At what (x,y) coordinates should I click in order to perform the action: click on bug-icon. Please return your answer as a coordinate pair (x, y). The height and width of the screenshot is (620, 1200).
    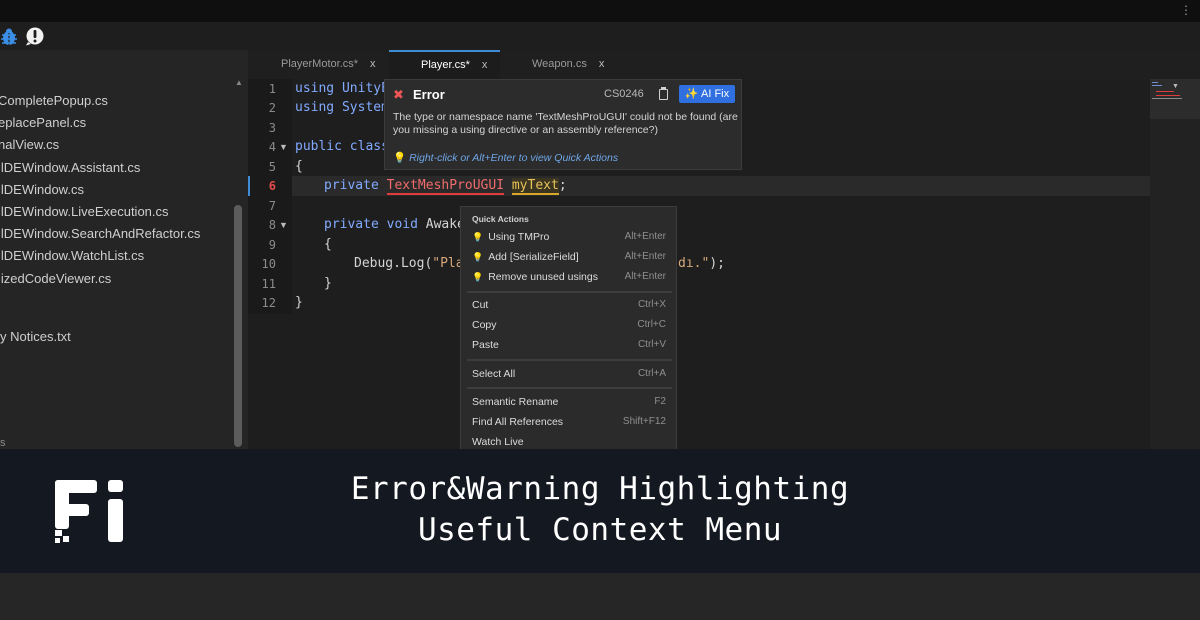
    Looking at the image, I should click on (10, 37).